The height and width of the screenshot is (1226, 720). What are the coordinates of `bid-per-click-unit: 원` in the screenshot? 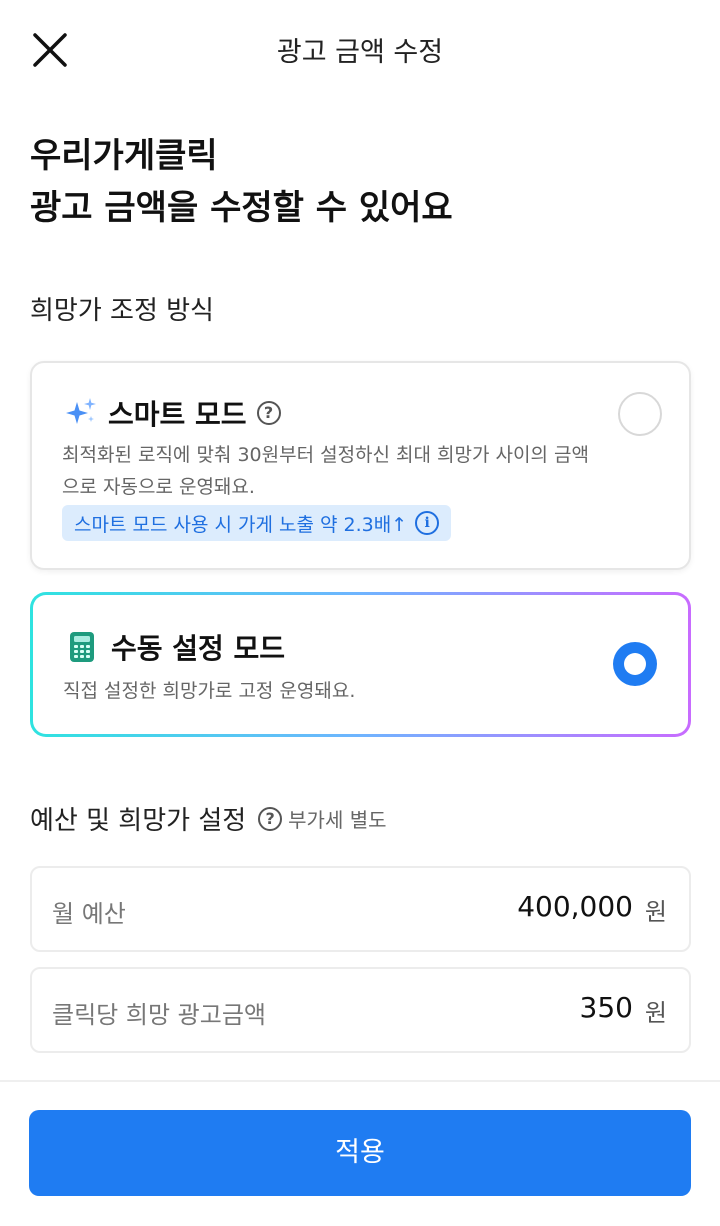 It's located at (655, 1013).